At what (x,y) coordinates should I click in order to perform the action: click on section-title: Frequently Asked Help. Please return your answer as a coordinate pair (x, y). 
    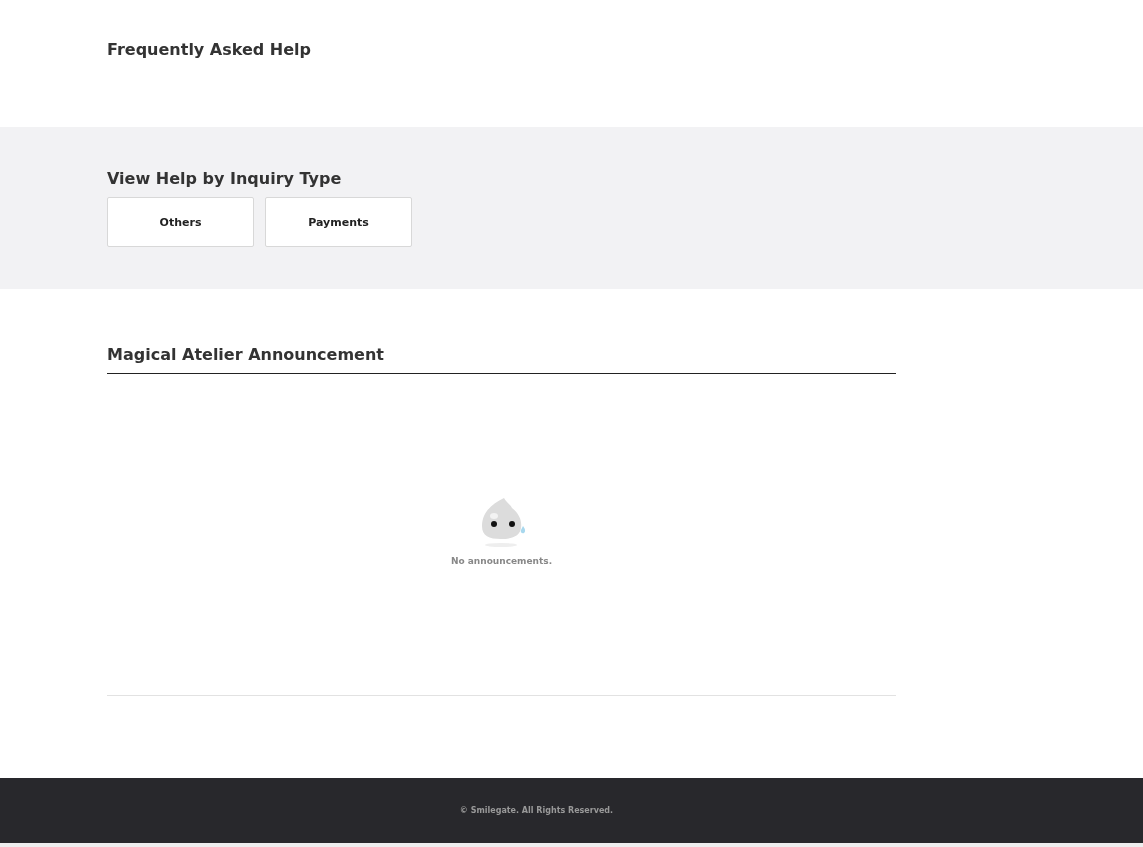
    Looking at the image, I should click on (210, 49).